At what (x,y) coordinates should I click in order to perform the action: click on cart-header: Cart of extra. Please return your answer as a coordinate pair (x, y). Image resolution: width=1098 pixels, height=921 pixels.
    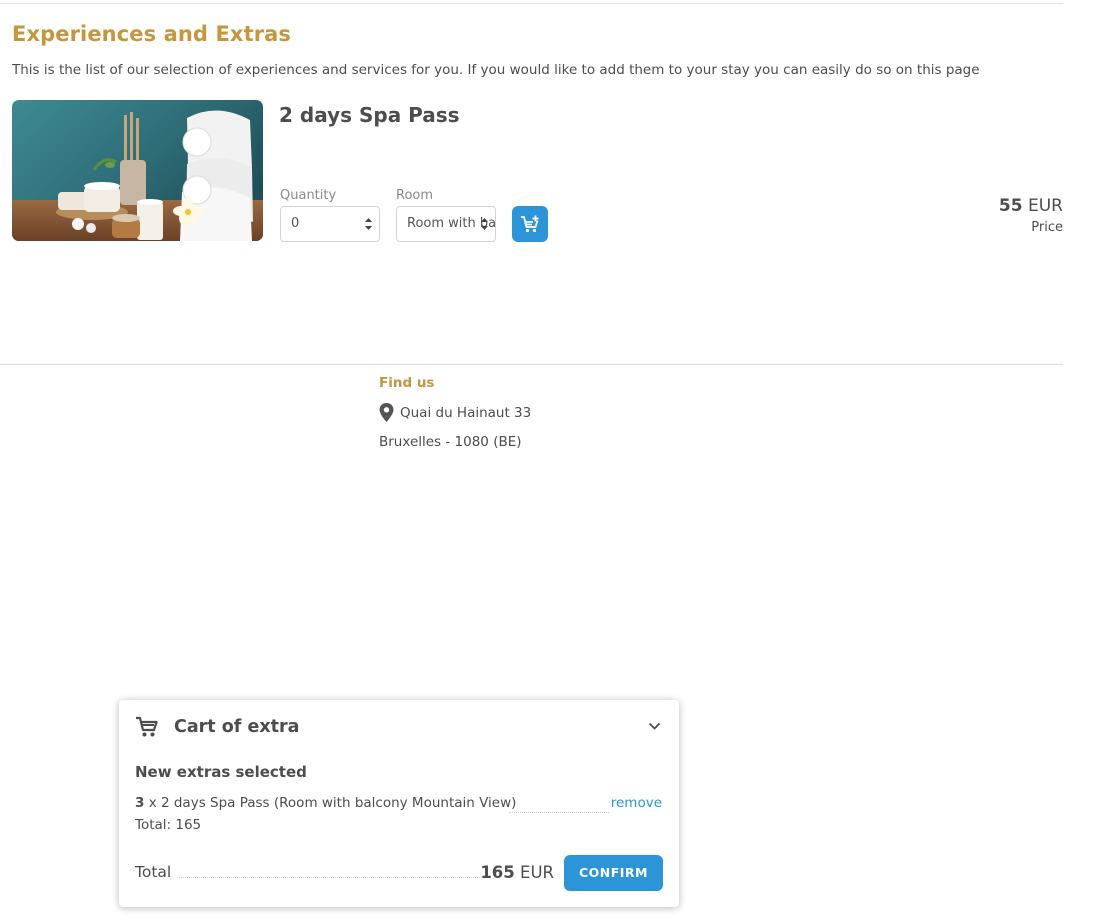
    Looking at the image, I should click on (217, 727).